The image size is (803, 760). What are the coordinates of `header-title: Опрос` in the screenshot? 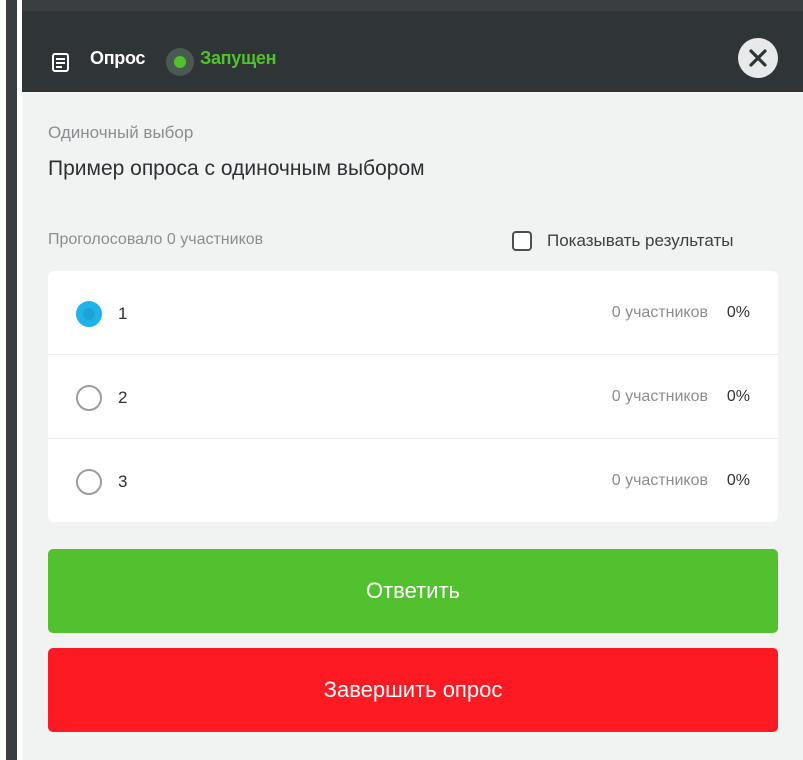 It's located at (118, 58).